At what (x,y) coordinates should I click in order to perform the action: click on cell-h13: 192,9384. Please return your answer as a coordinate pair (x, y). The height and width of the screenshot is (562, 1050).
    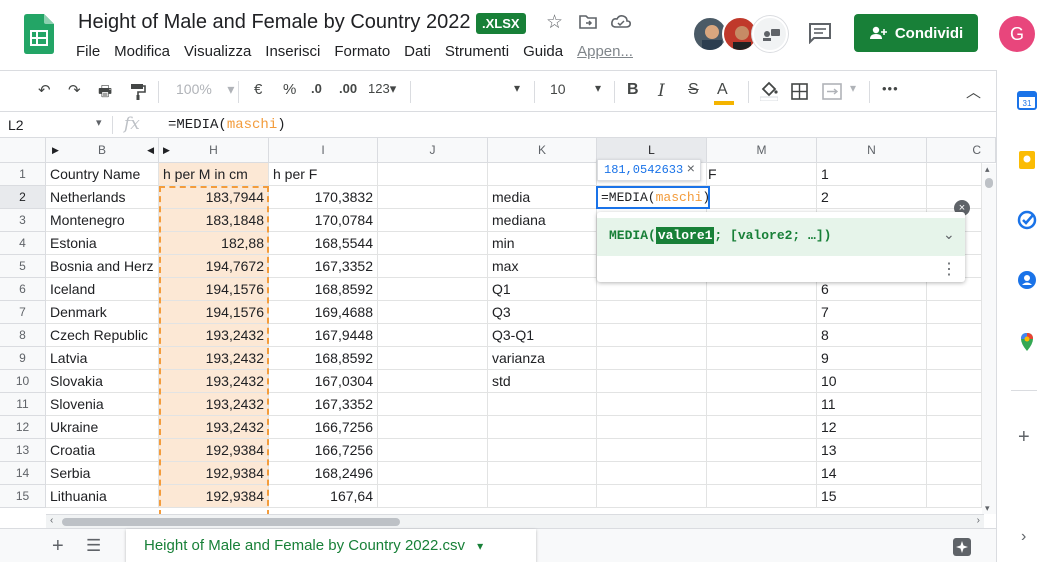
    Looking at the image, I should click on (214, 450).